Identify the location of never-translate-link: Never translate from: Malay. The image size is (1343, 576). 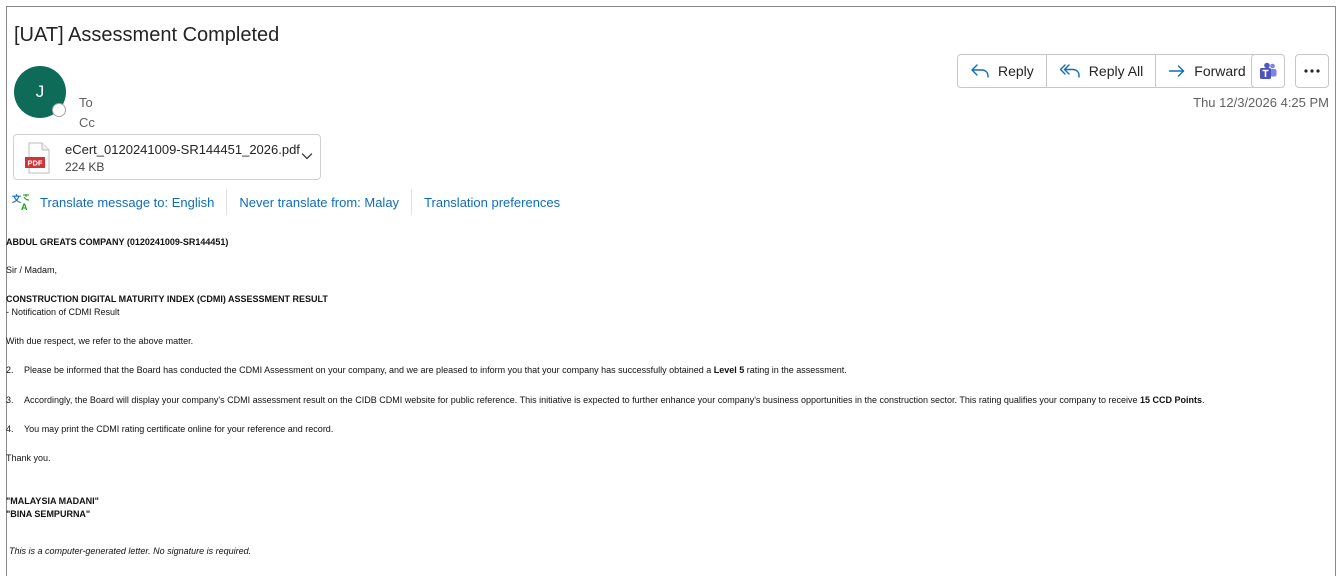
(319, 202).